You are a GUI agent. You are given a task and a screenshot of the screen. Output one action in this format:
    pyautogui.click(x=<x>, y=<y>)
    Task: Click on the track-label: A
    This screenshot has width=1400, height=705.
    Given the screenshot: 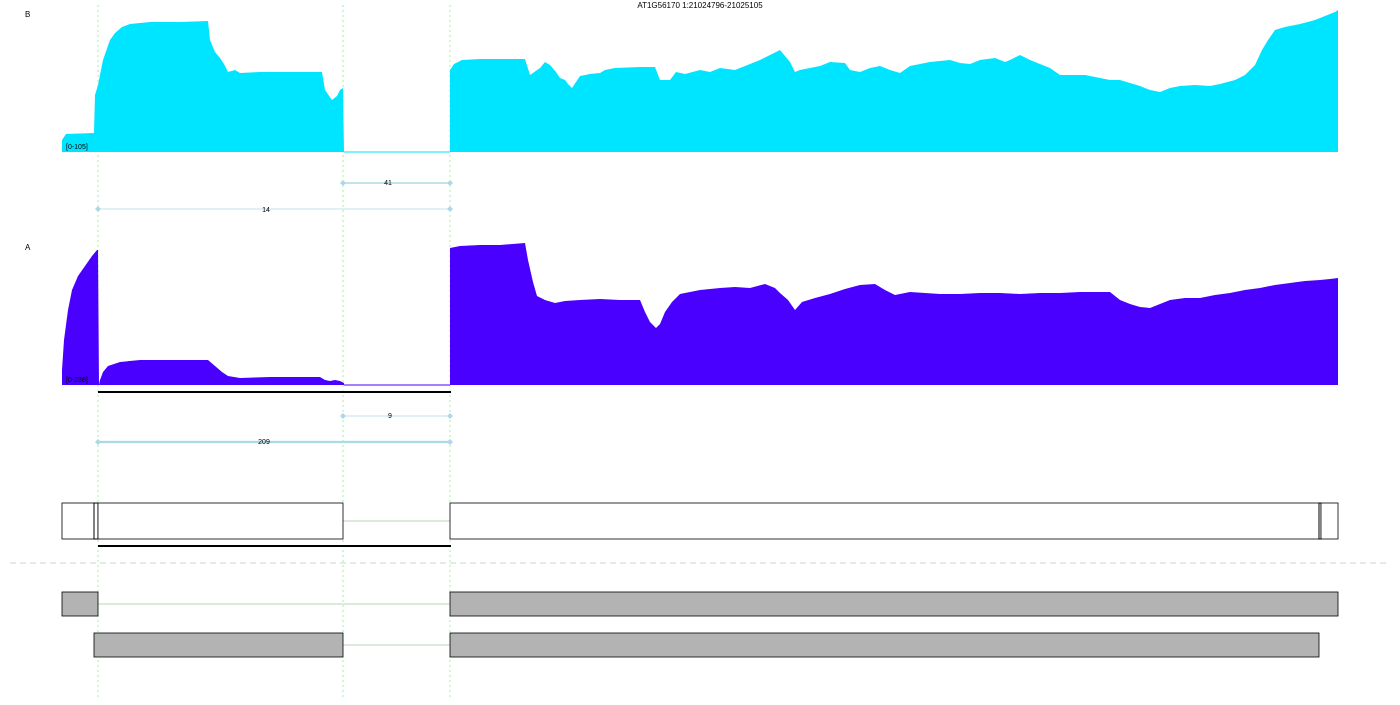 What is the action you would take?
    pyautogui.click(x=28, y=247)
    